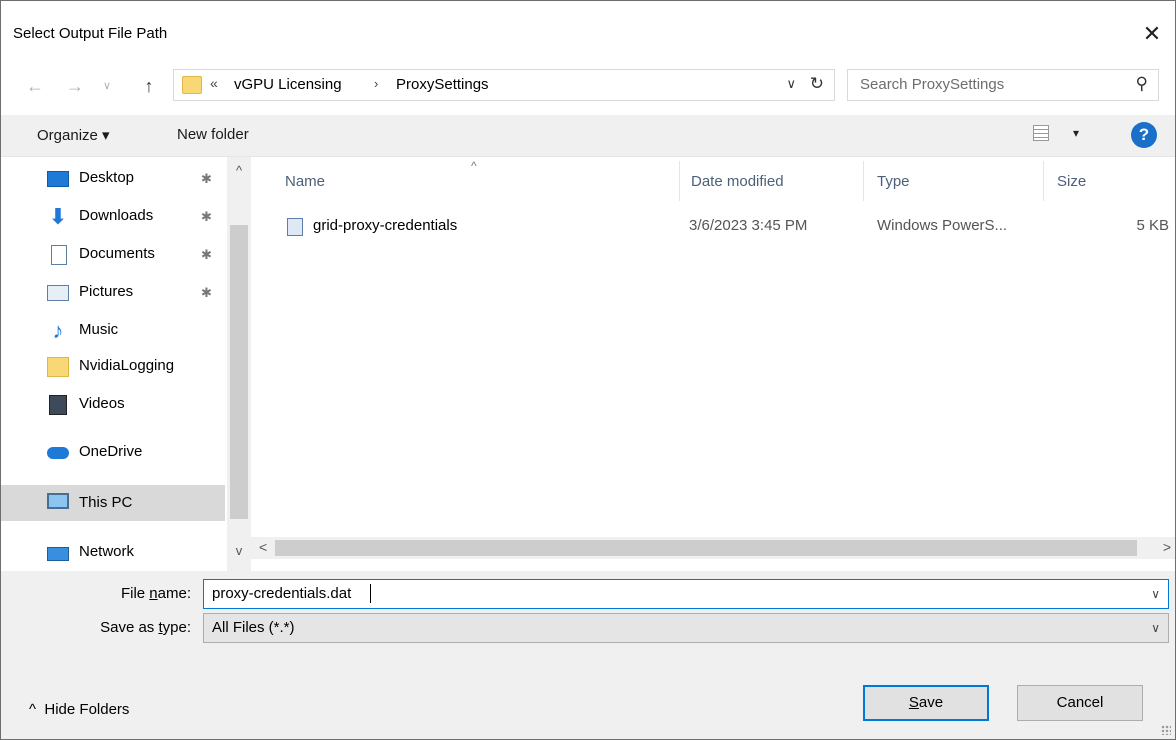 The width and height of the screenshot is (1176, 740). I want to click on powershell-script-icon, so click(295, 227).